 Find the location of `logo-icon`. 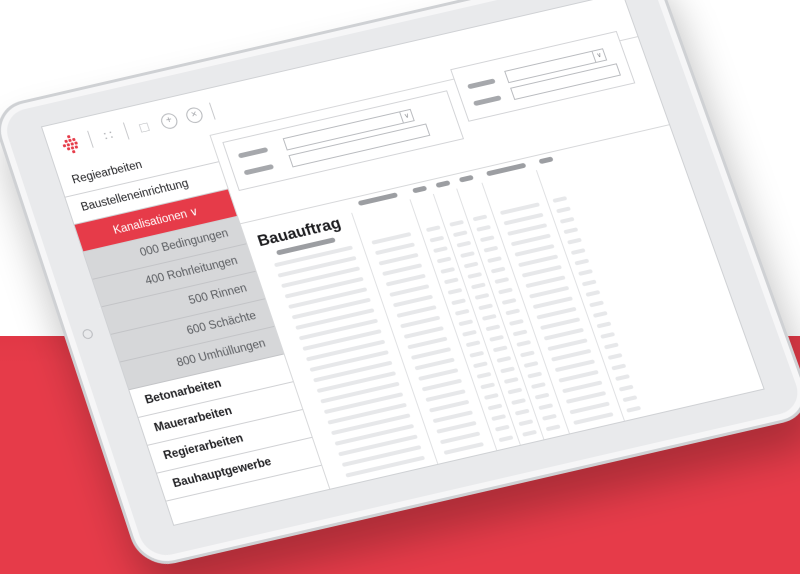

logo-icon is located at coordinates (71, 143).